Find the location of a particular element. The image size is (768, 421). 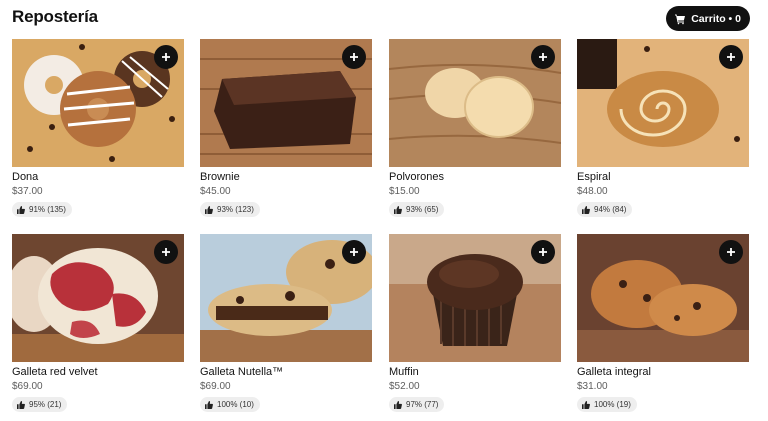

product-card-brownie: Brownie $45.00 93% (123) is located at coordinates (286, 129).